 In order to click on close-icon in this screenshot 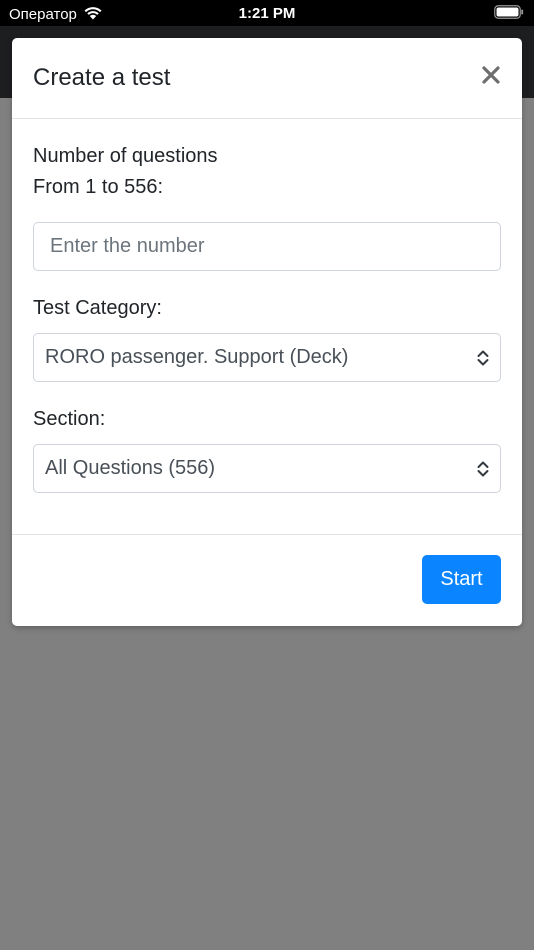, I will do `click(491, 75)`.